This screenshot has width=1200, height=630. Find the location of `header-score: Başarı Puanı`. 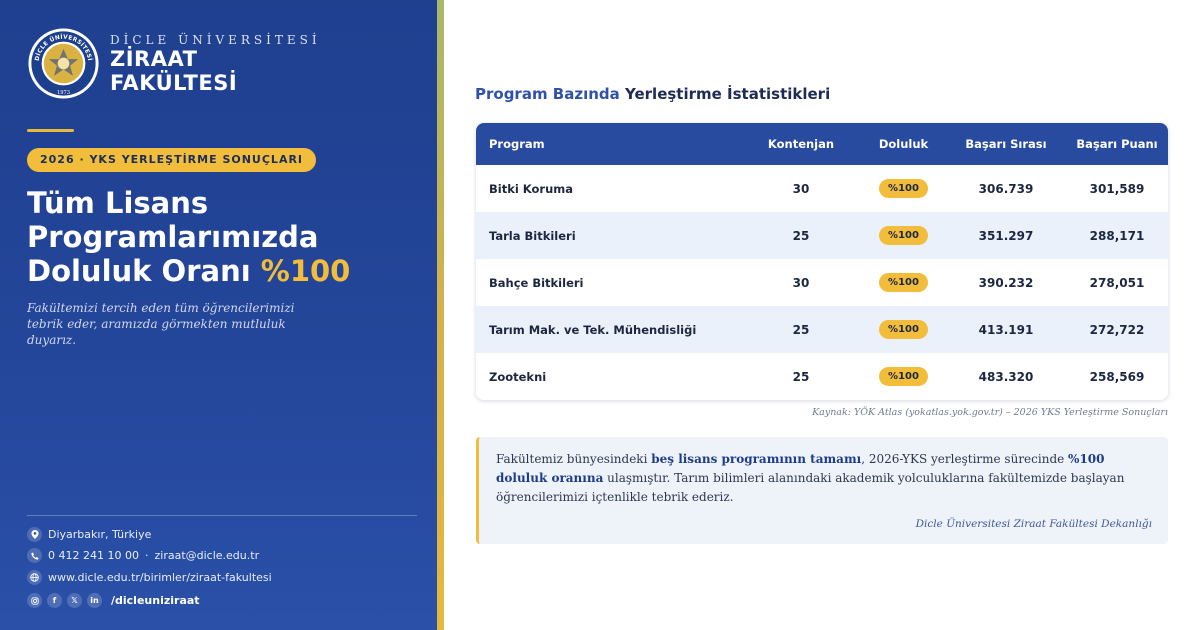

header-score: Başarı Puanı is located at coordinates (1117, 144).